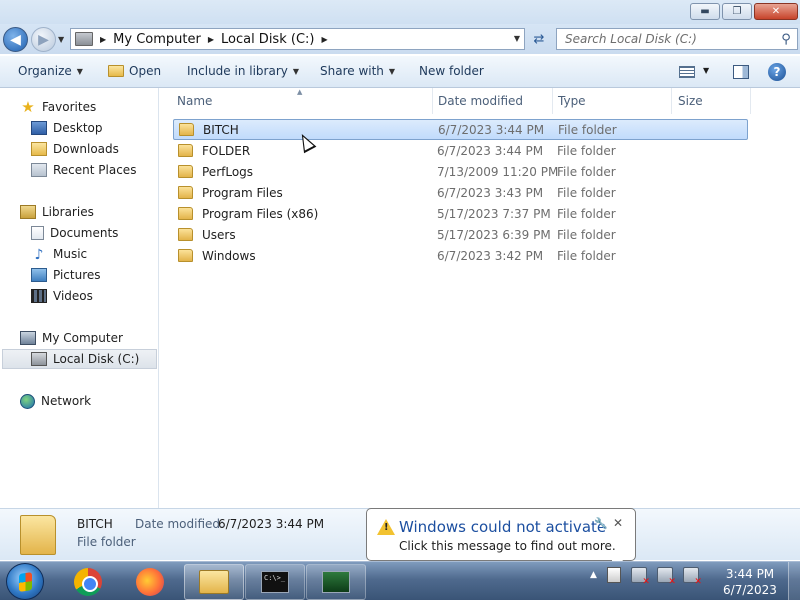 The image size is (800, 601). Describe the element at coordinates (39, 149) in the screenshot. I see `downloads-icon` at that location.